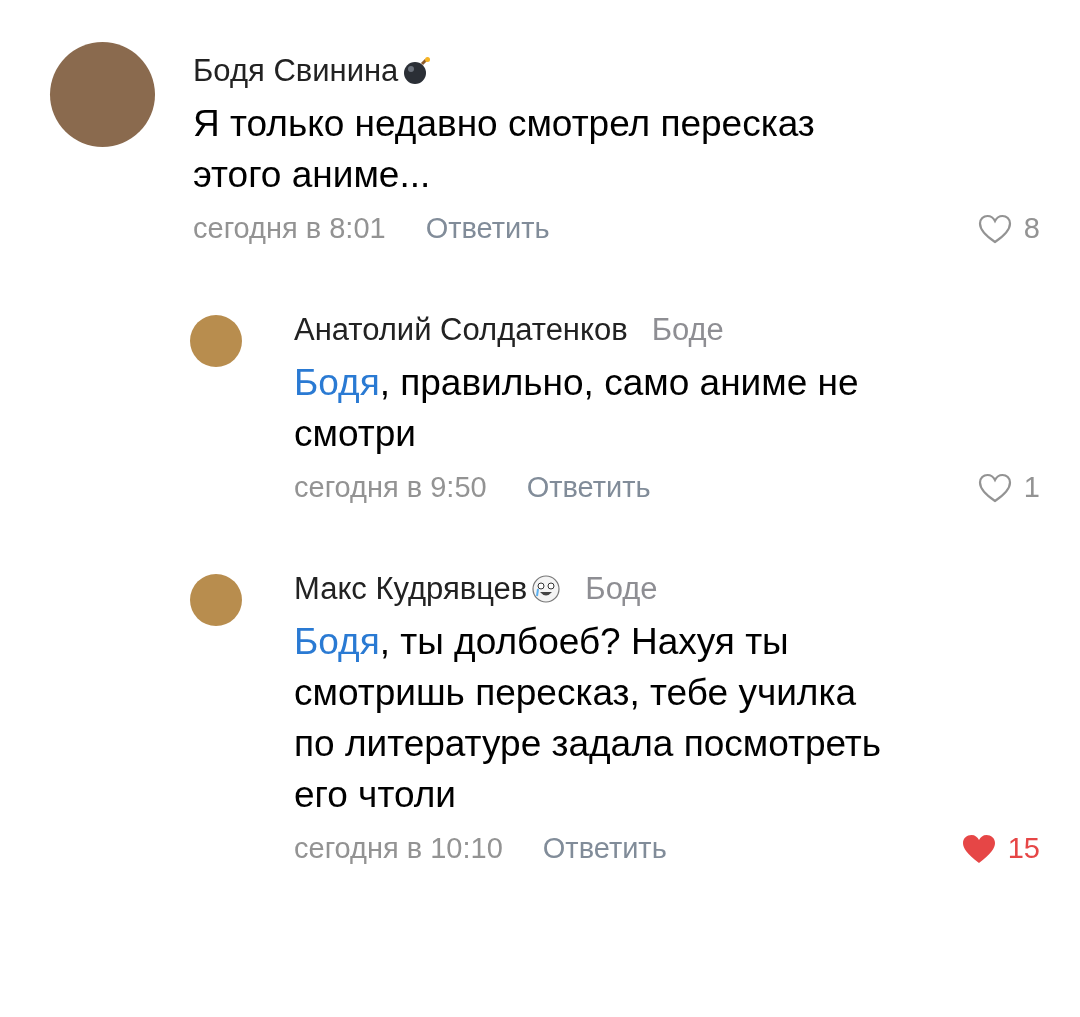  What do you see at coordinates (588, 718) in the screenshot?
I see `comment-text: Бодя, ты долбоеб? Нахуя ты смотришь пересказ, тебе училка по литературе задала посмотреть его чтоли` at bounding box center [588, 718].